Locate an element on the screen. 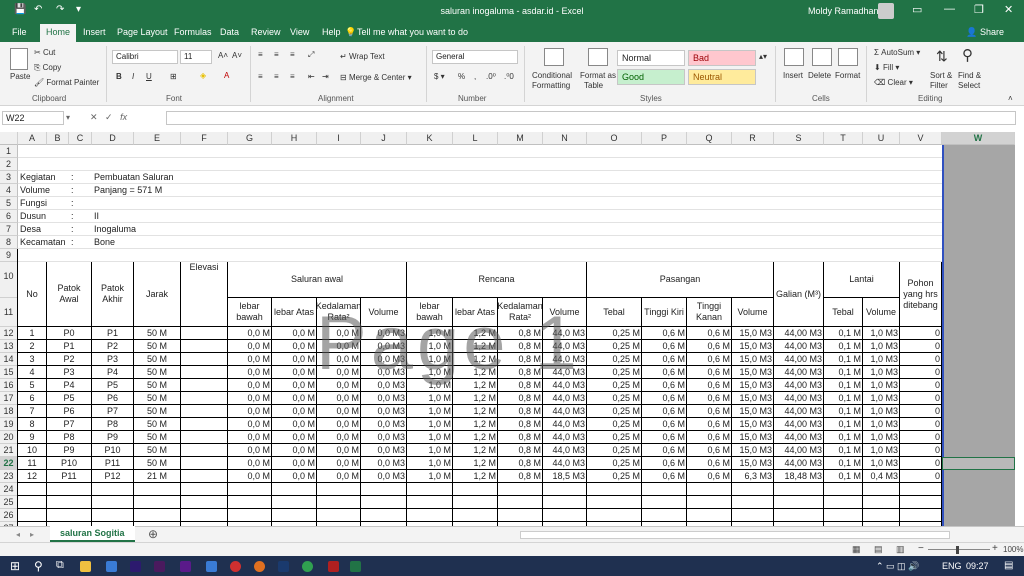 This screenshot has width=1024, height=576. row-header: 5 is located at coordinates (9, 203).